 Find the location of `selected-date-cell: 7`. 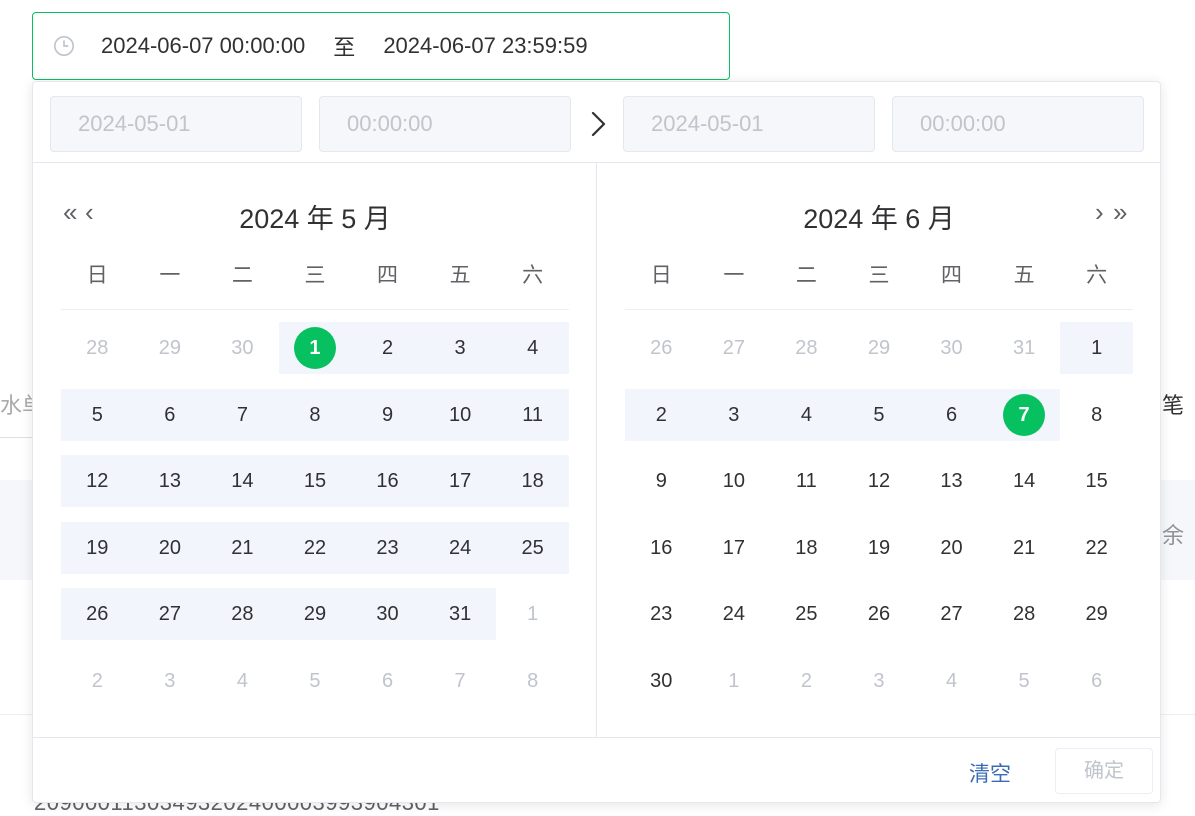

selected-date-cell: 7 is located at coordinates (1024, 415).